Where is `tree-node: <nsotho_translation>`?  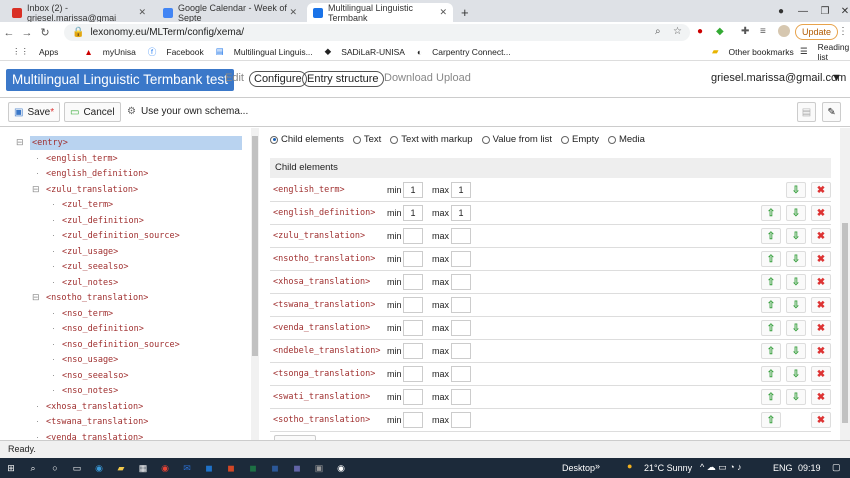 tree-node: <nsotho_translation> is located at coordinates (97, 298).